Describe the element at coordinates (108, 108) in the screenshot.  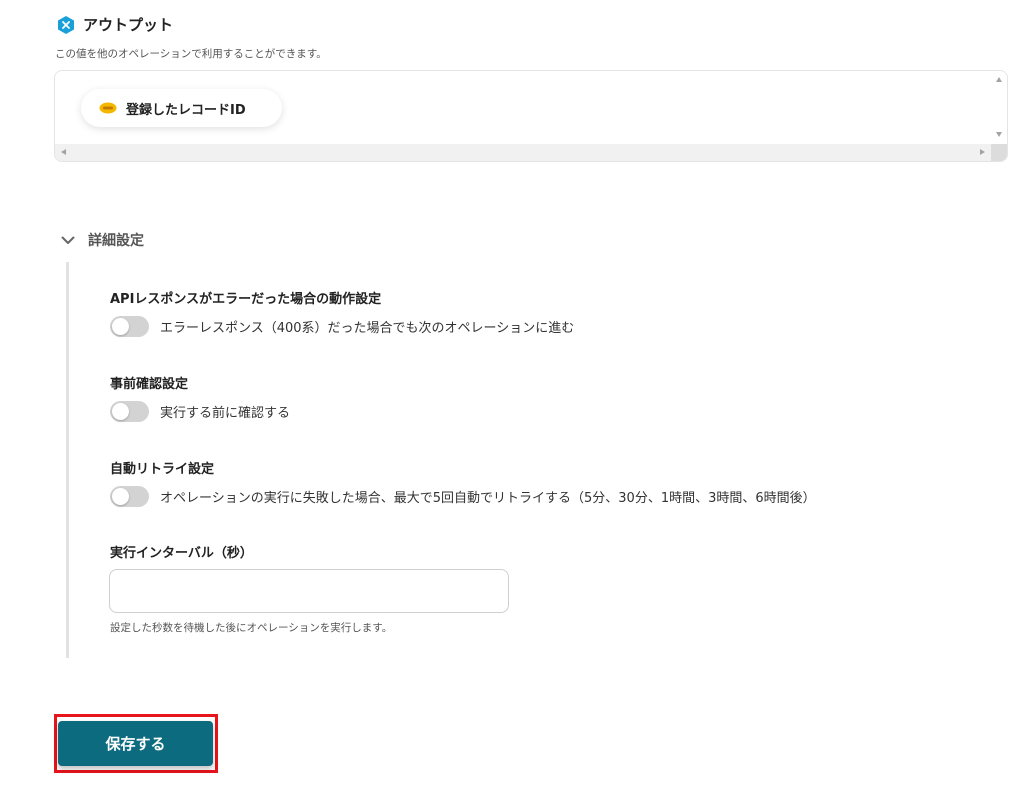
I see `database-icon` at that location.